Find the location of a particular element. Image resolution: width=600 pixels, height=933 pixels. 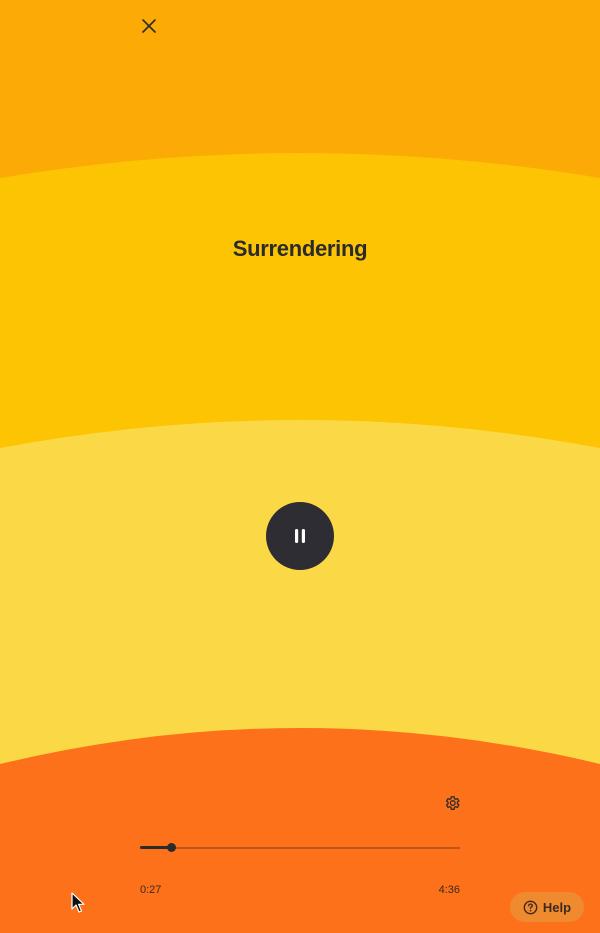

settings-button is located at coordinates (452, 803).